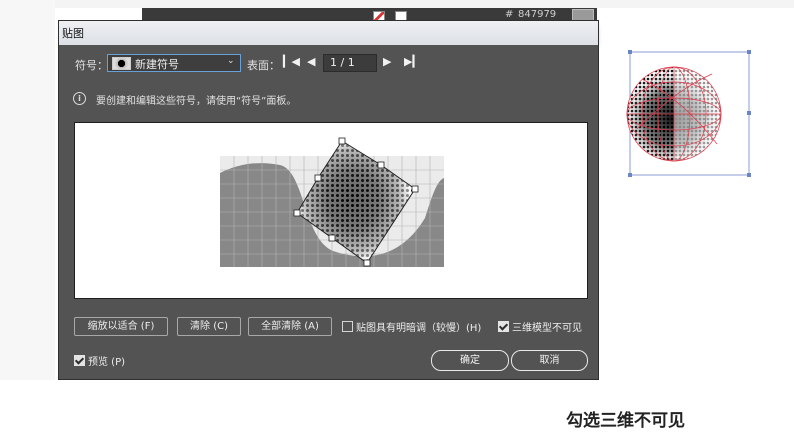 The width and height of the screenshot is (794, 439). I want to click on shading-checkbox, so click(347, 326).